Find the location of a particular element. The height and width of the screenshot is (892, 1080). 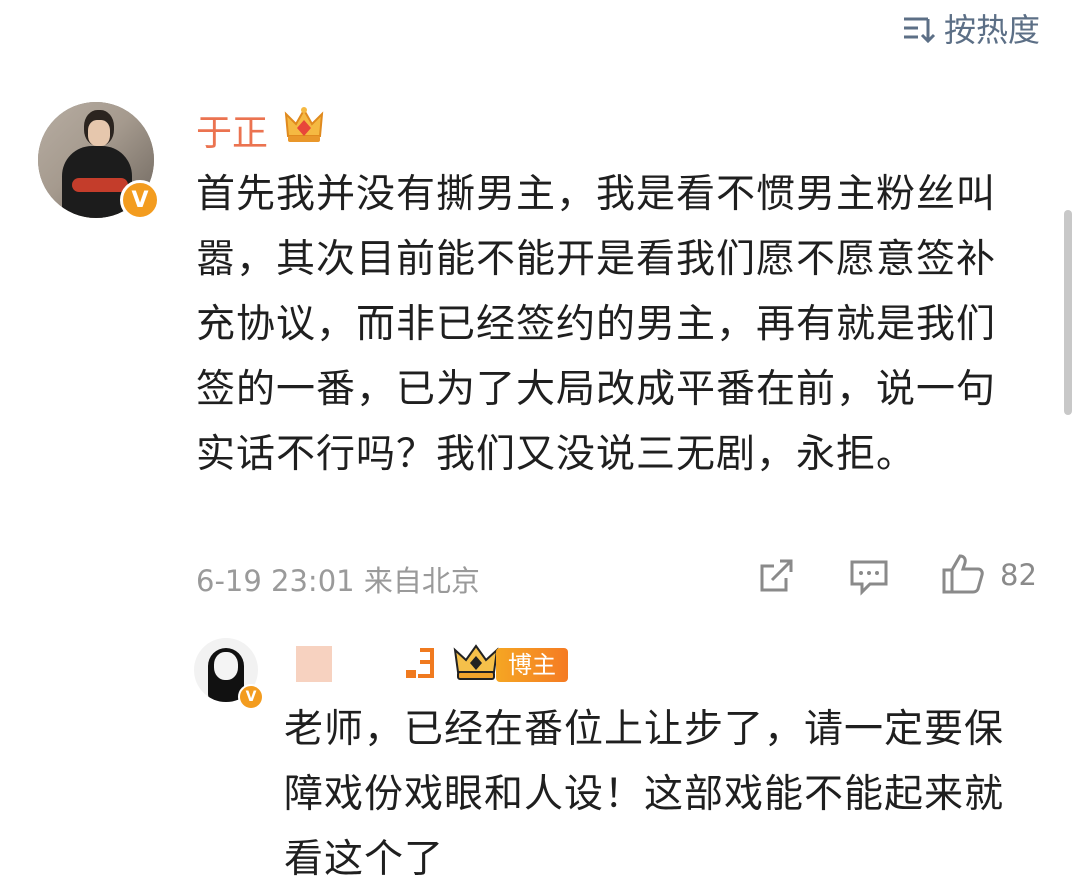

reply-icon is located at coordinates (869, 576).